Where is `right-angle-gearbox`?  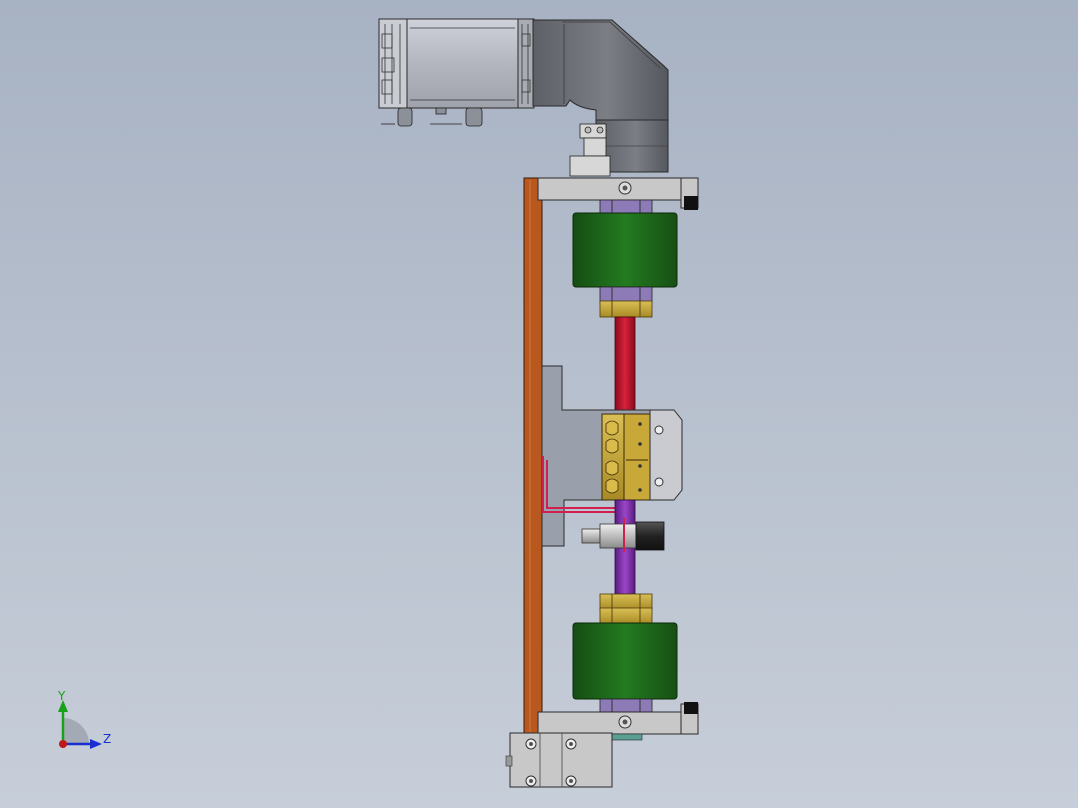
right-angle-gearbox is located at coordinates (600, 98).